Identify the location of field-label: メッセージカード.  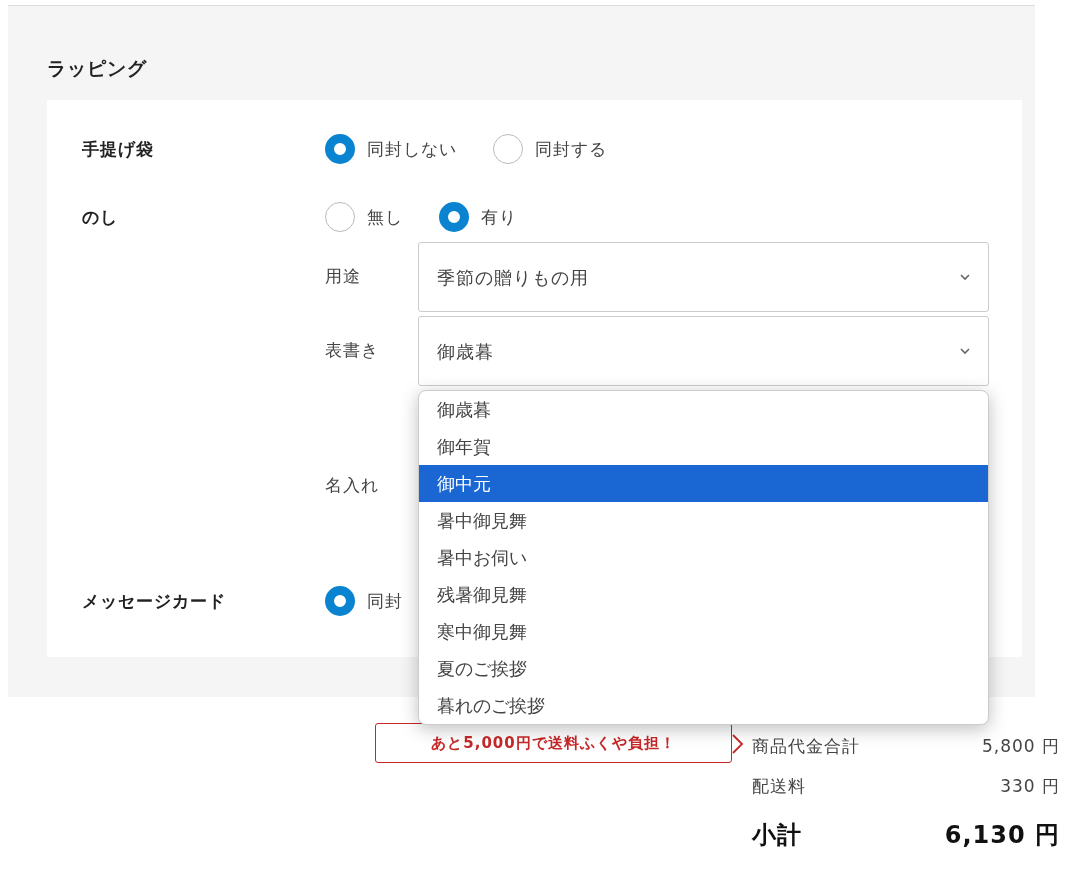
(154, 601).